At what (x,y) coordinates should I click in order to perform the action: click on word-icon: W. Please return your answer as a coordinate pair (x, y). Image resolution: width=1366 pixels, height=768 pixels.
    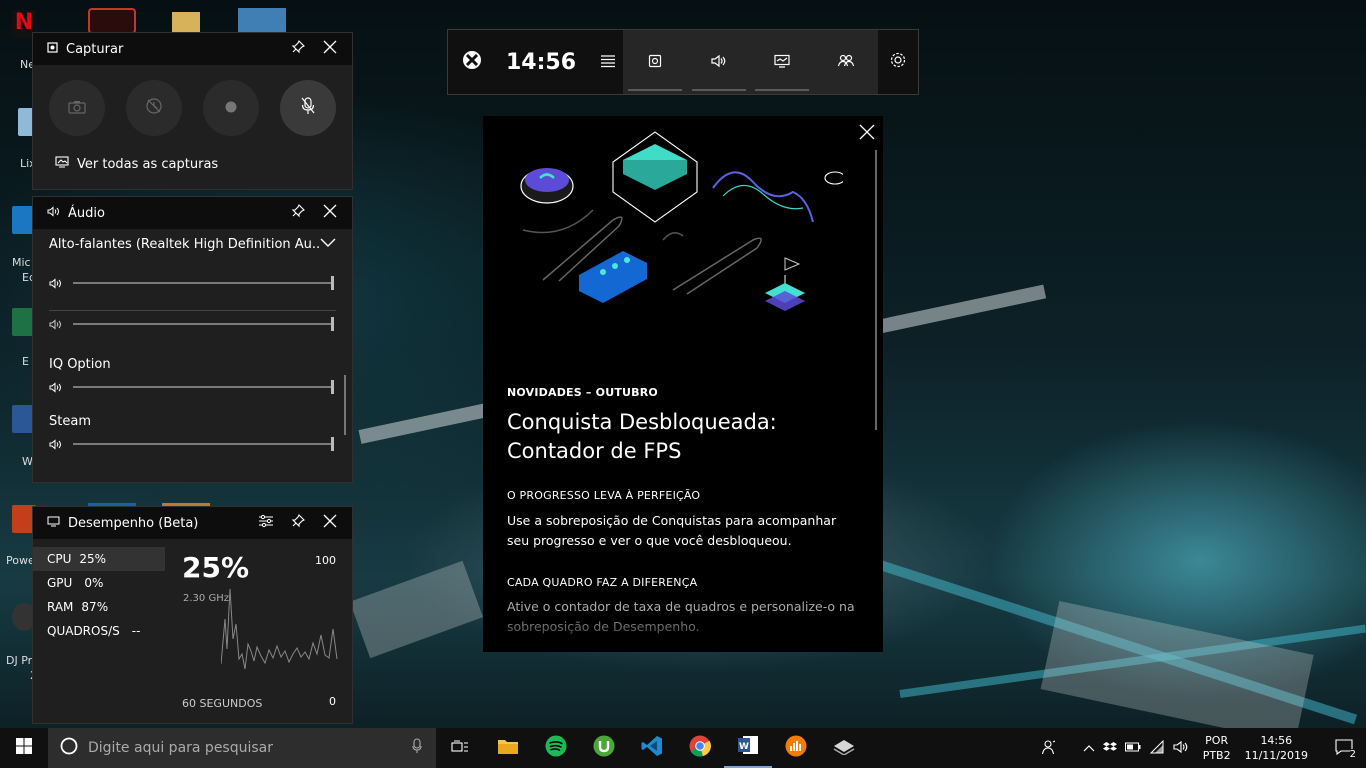
    Looking at the image, I should click on (748, 747).